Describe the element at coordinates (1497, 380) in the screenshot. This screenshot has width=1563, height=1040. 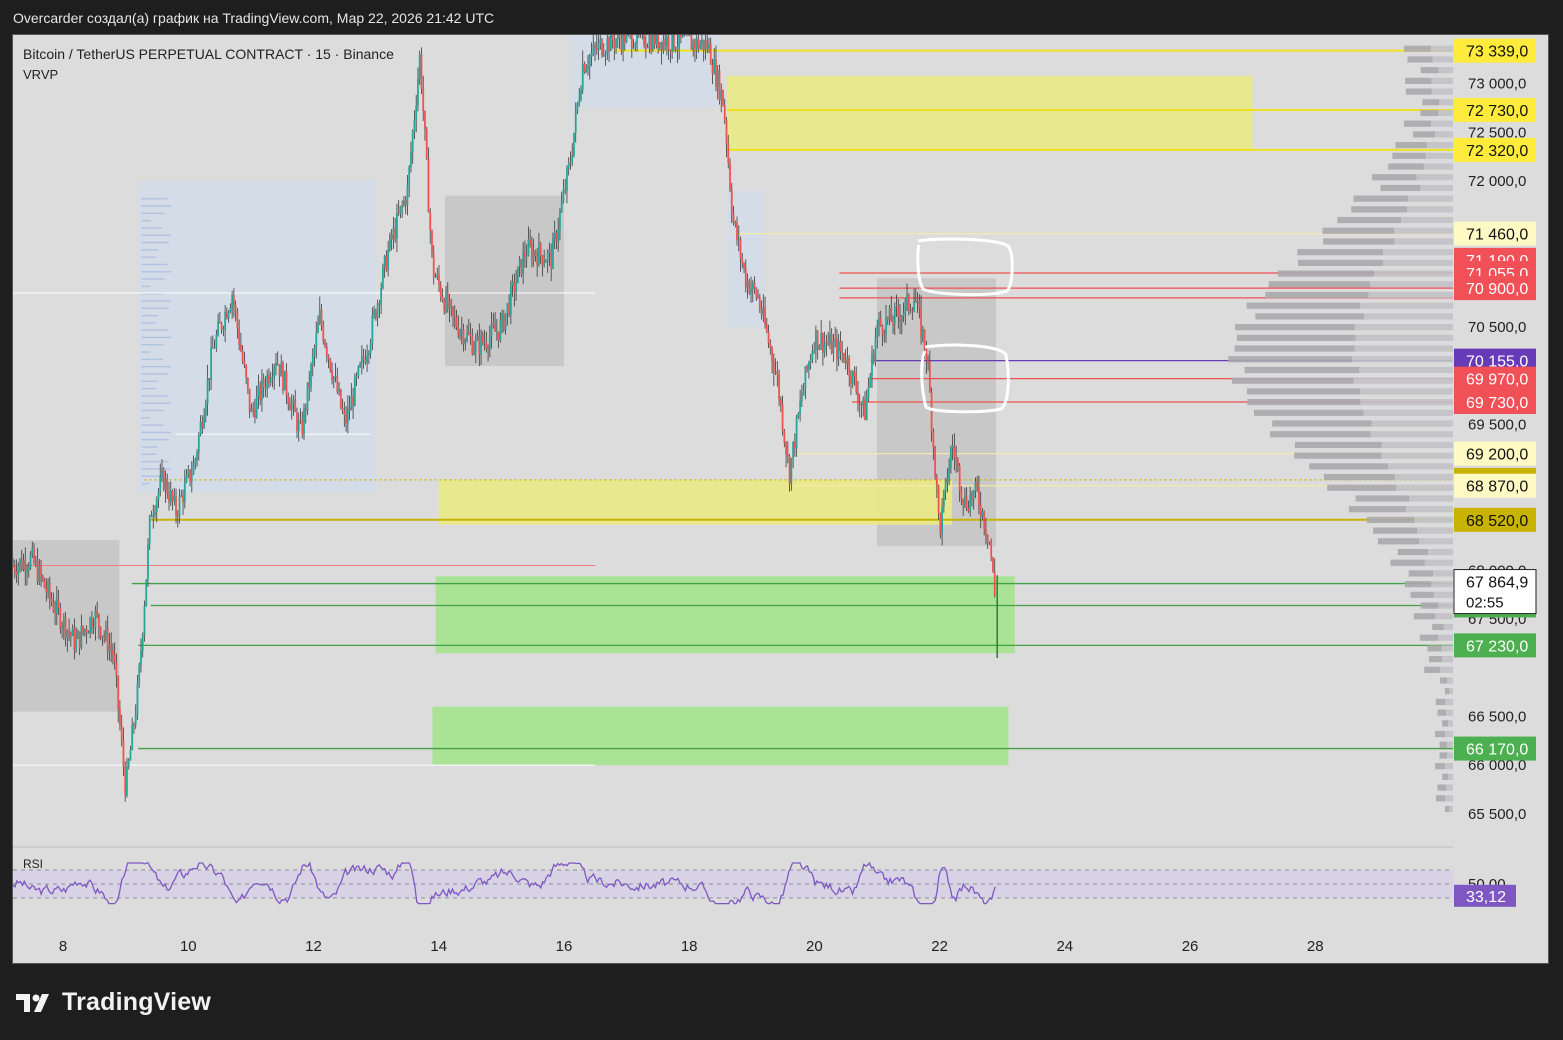
I see `price-label-text: 69 970,0` at that location.